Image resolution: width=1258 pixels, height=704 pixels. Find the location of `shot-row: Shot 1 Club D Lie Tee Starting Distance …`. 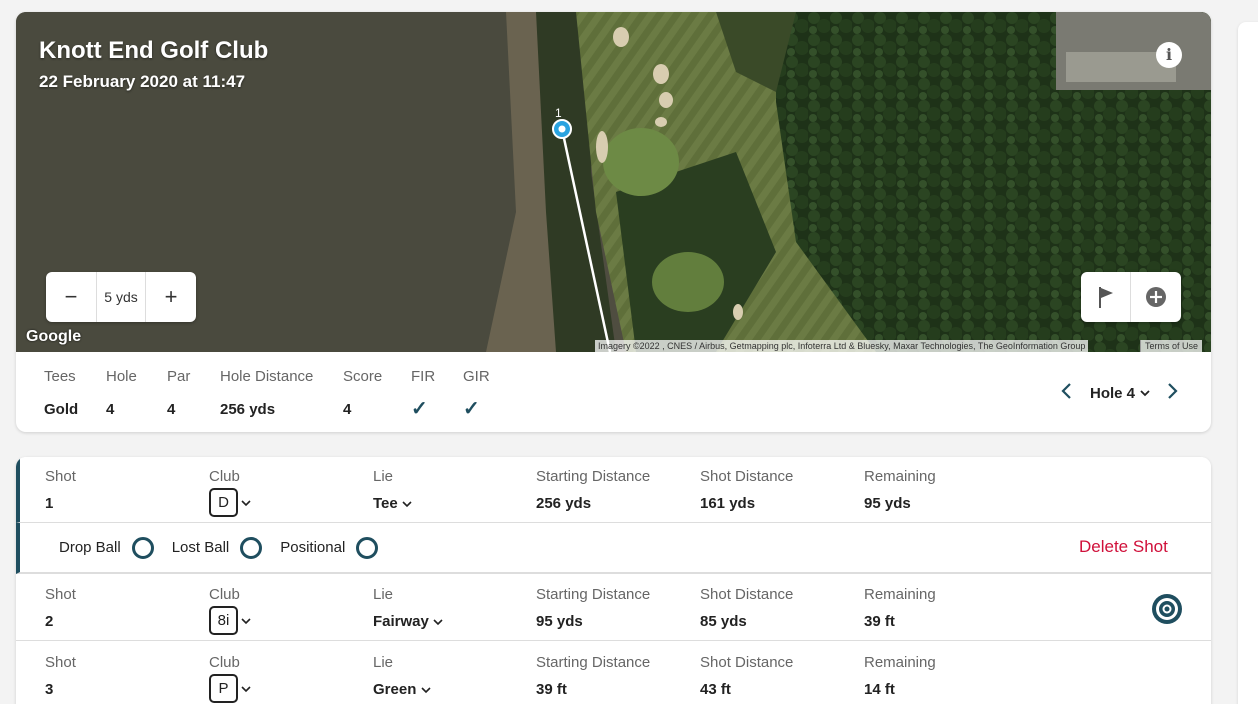

shot-row: Shot 1 Club D Lie Tee Starting Distance … is located at coordinates (613, 490).